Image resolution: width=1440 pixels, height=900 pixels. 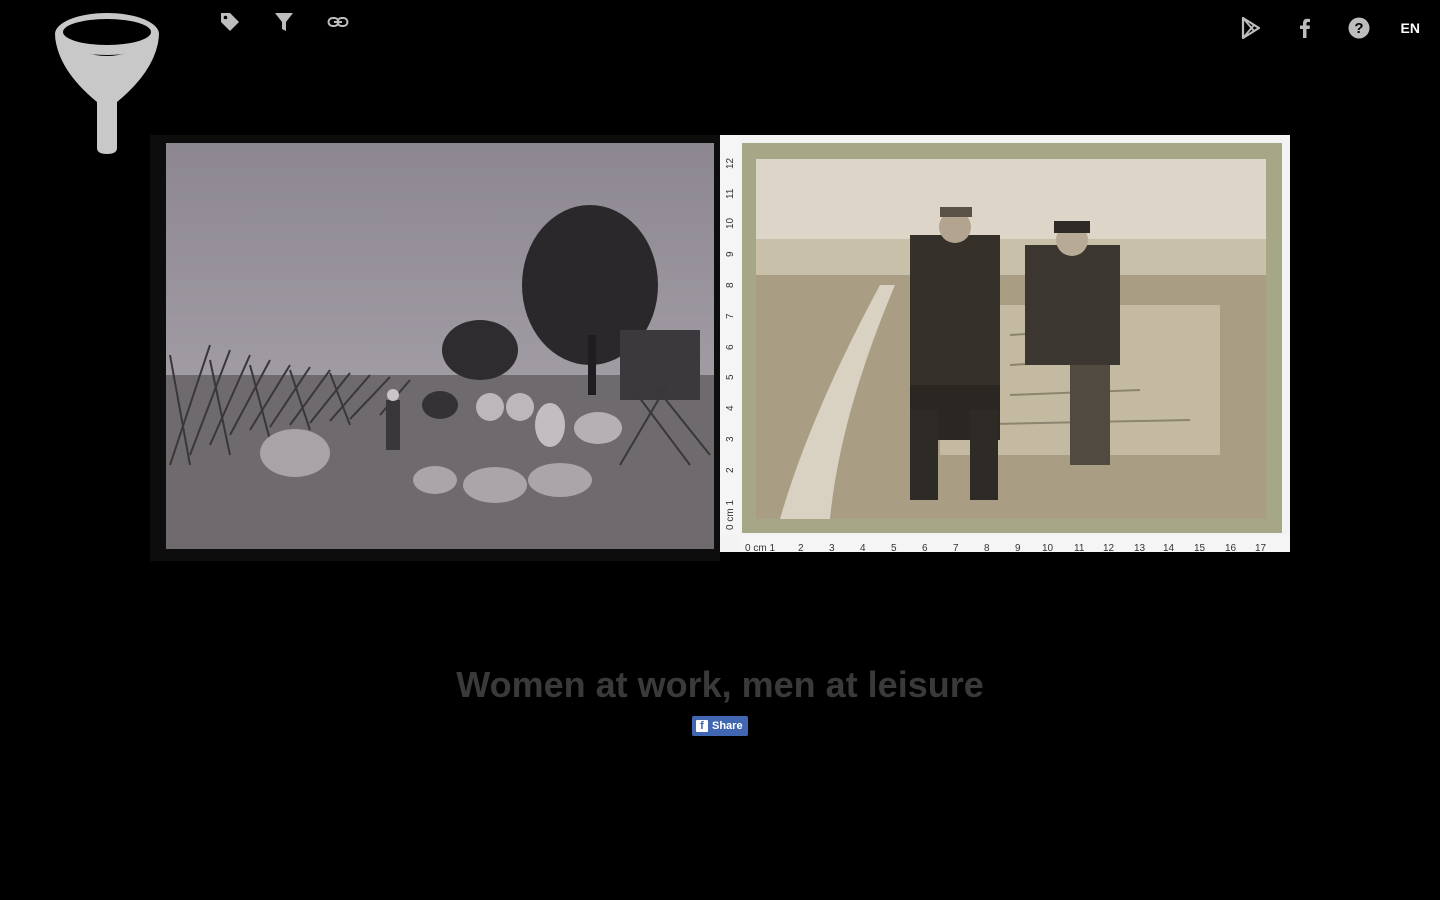 I want to click on svg-text: 13, so click(x=1140, y=547).